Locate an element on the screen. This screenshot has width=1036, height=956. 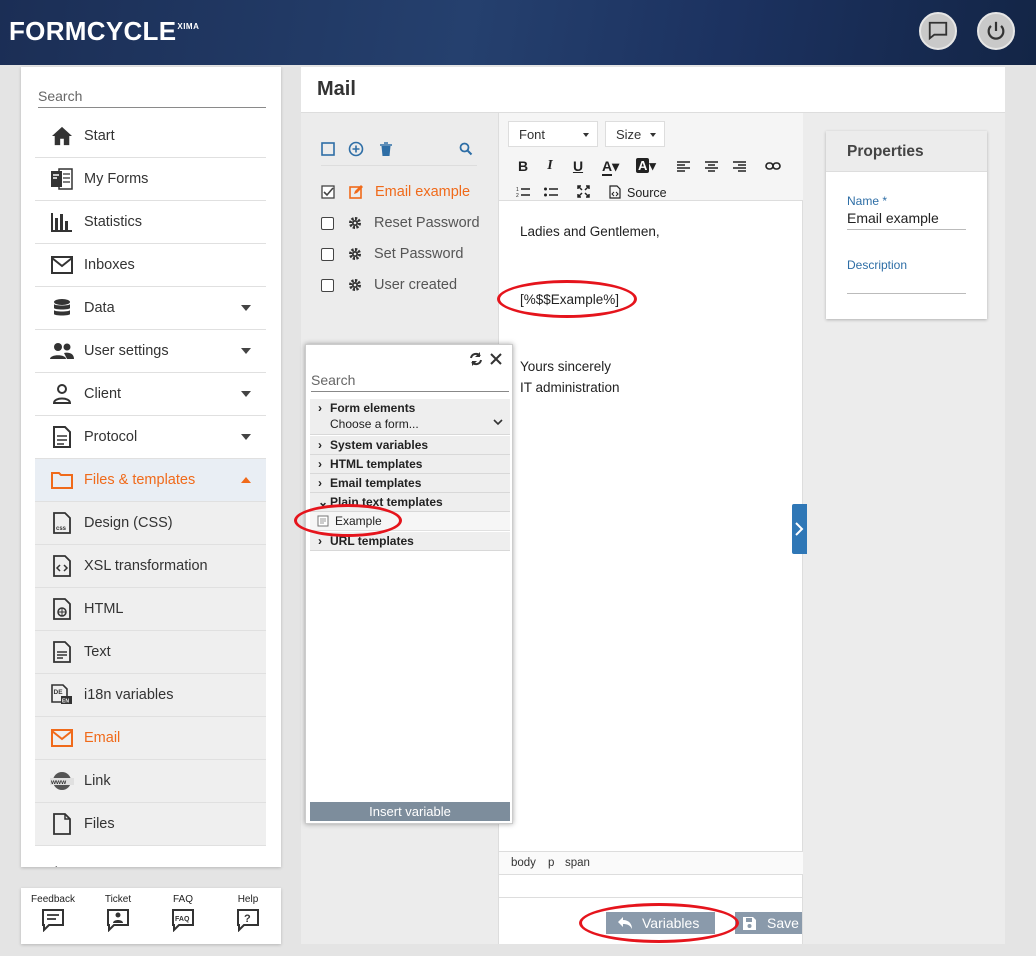
name-field: Email example is located at coordinates (906, 220).